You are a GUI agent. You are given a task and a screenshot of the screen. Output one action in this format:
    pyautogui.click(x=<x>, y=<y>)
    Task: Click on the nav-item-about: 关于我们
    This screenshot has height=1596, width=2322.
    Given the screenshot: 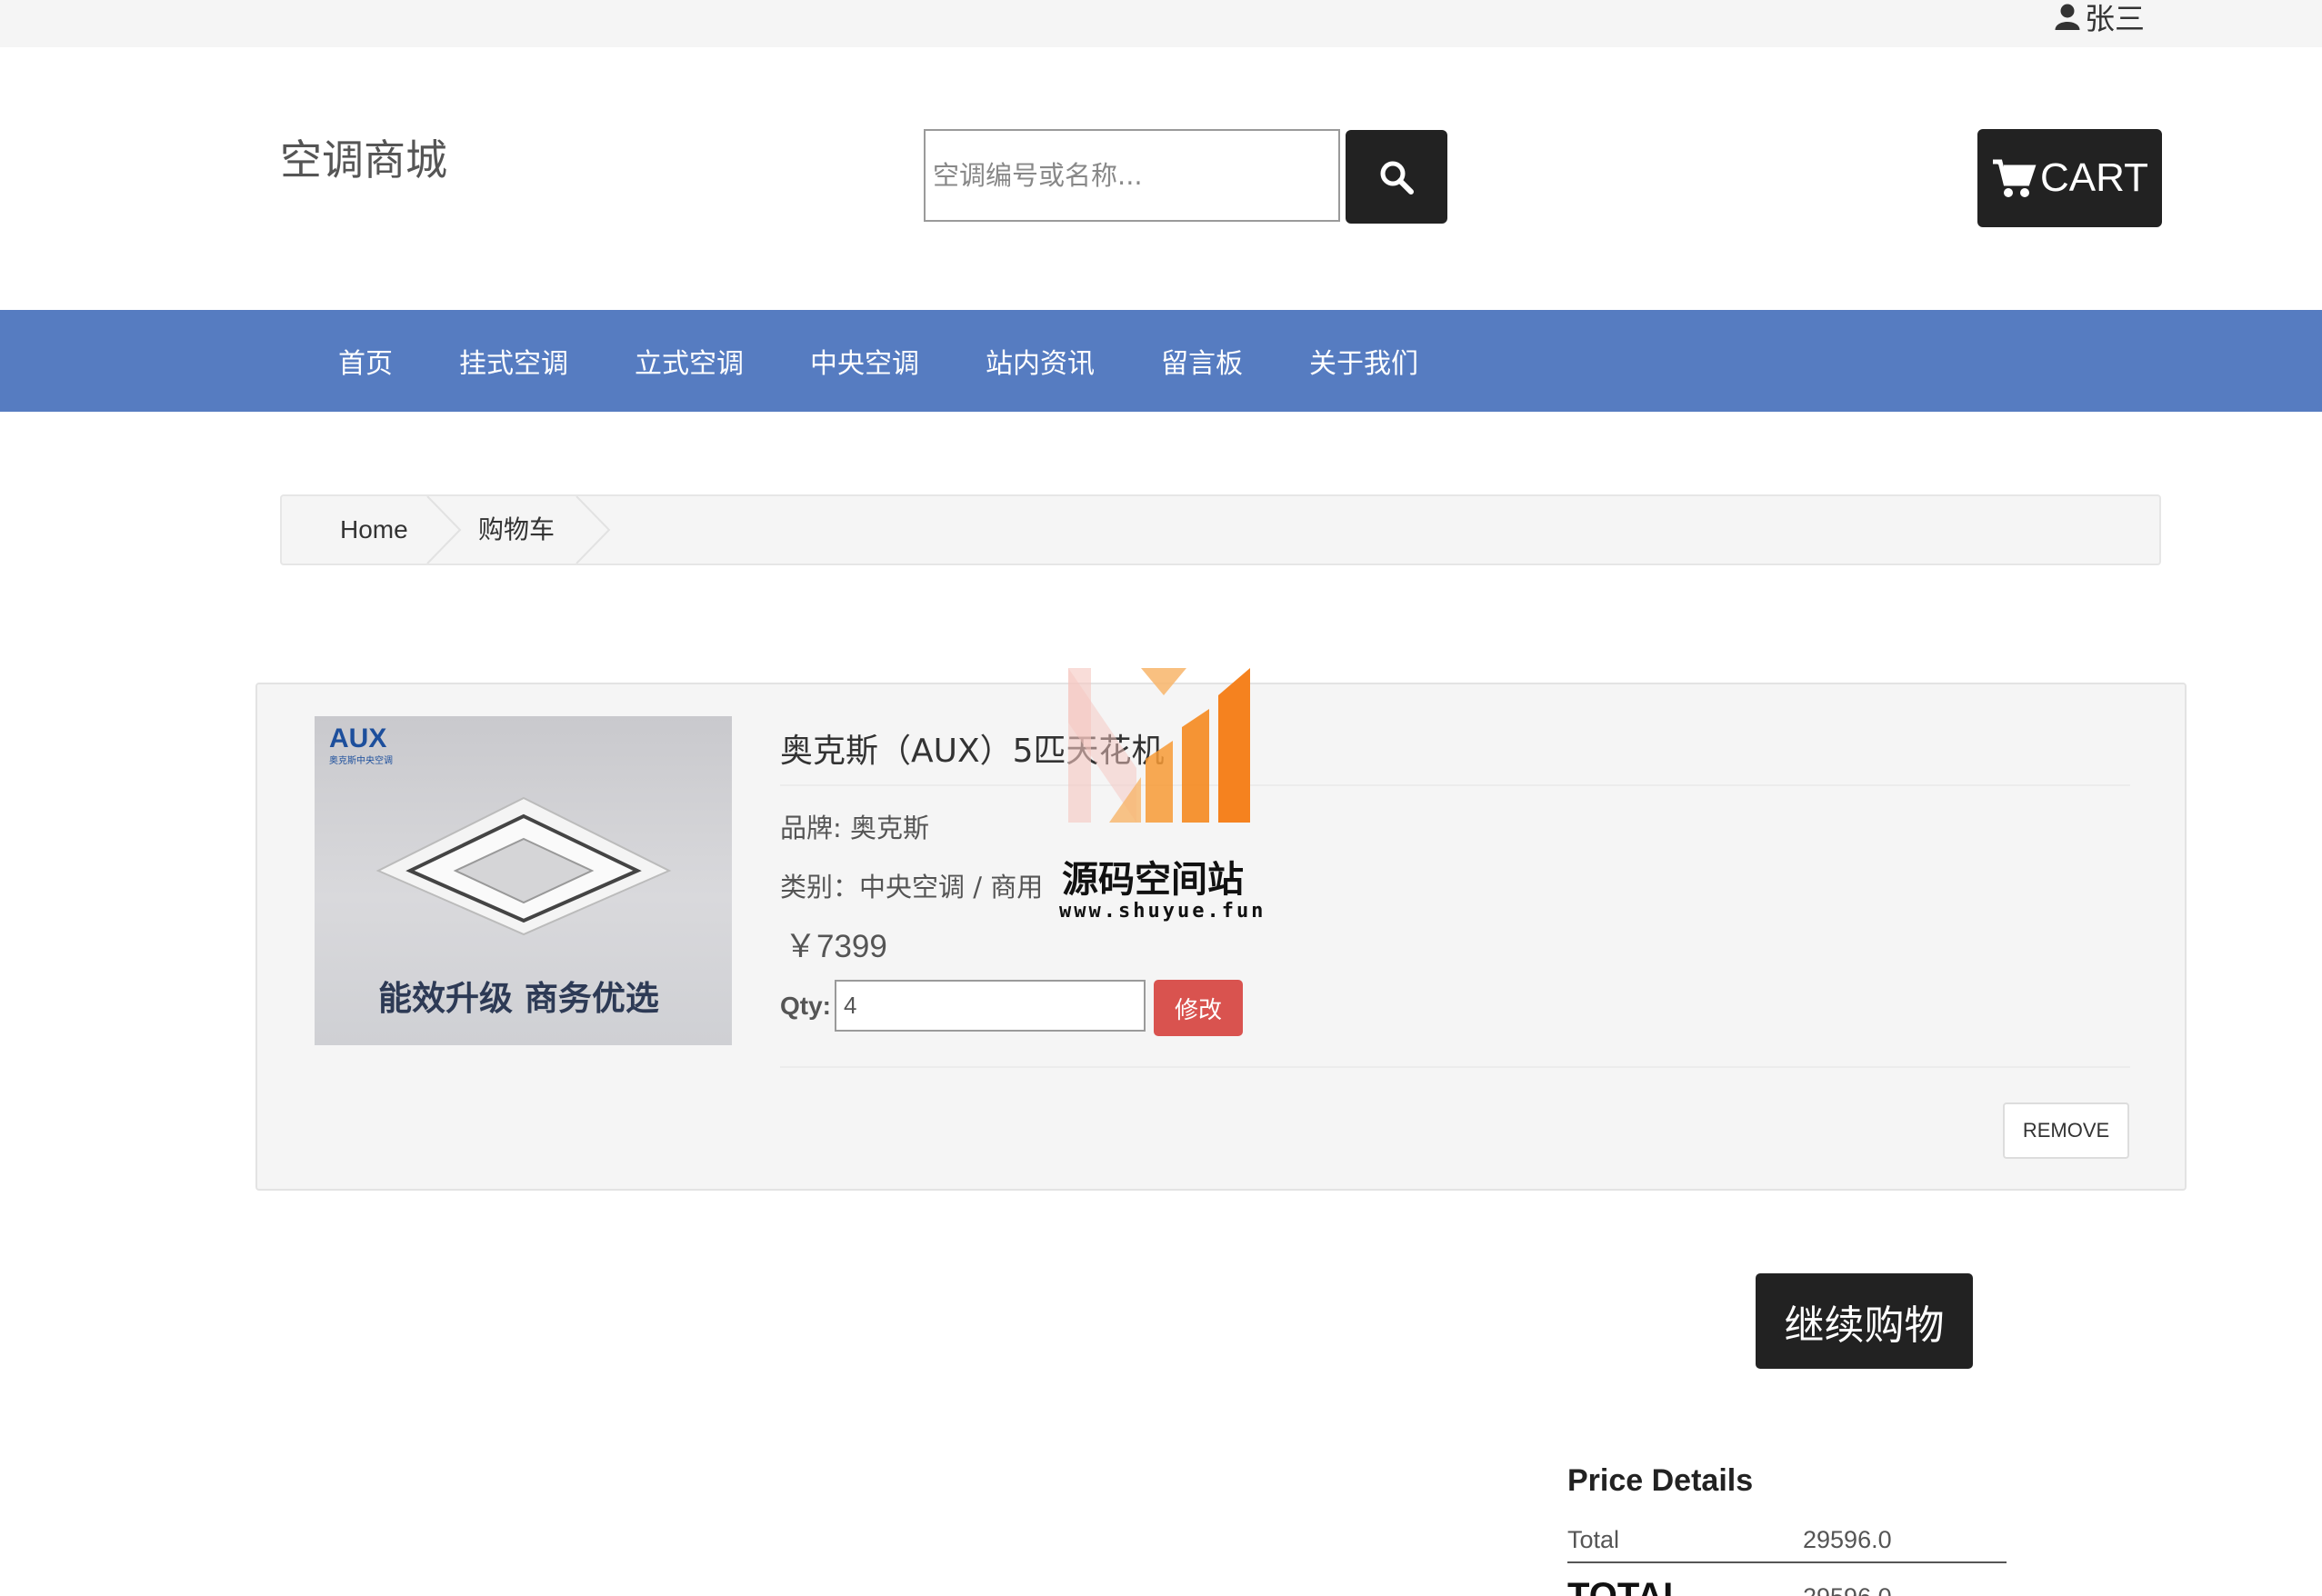 What is the action you would take?
    pyautogui.click(x=1363, y=361)
    